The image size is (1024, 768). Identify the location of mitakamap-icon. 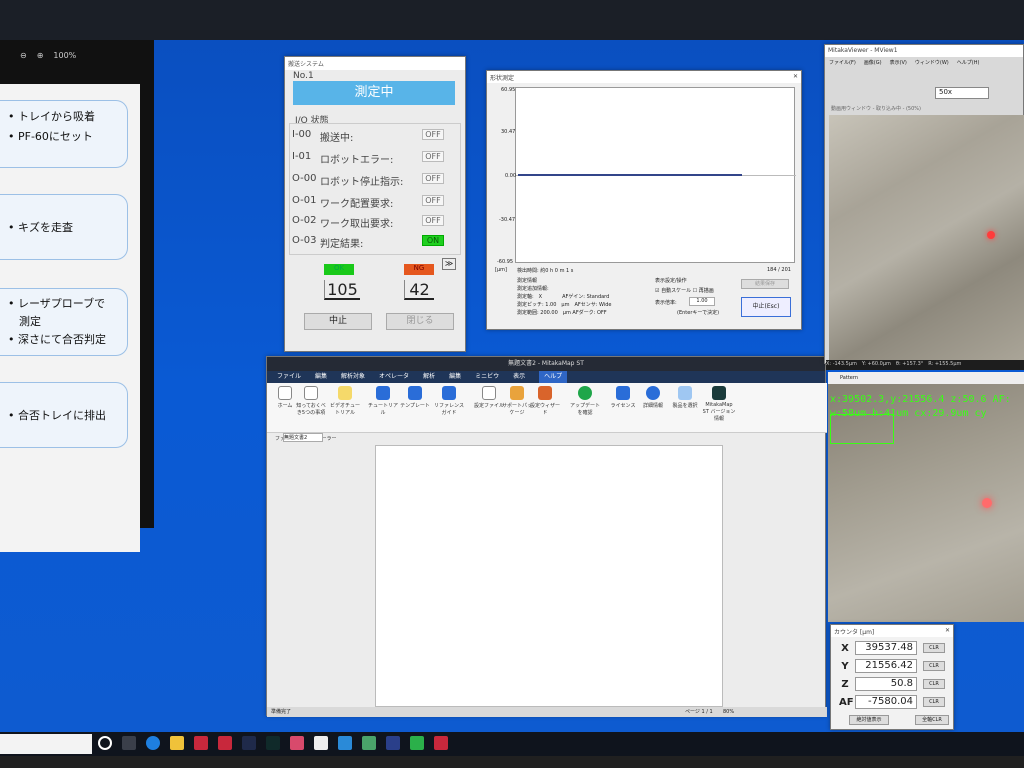
(273, 743).